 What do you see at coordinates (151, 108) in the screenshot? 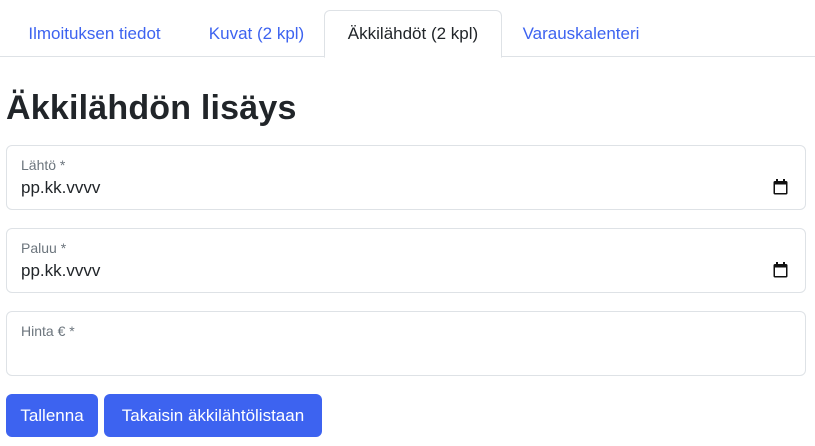
I see `page-title: Äkkilähdön lisäys` at bounding box center [151, 108].